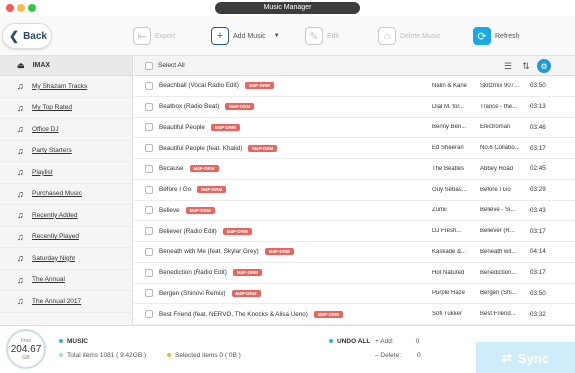 This screenshot has height=373, width=575. What do you see at coordinates (496, 36) in the screenshot?
I see `refresh-button: ⟳ Refresh` at bounding box center [496, 36].